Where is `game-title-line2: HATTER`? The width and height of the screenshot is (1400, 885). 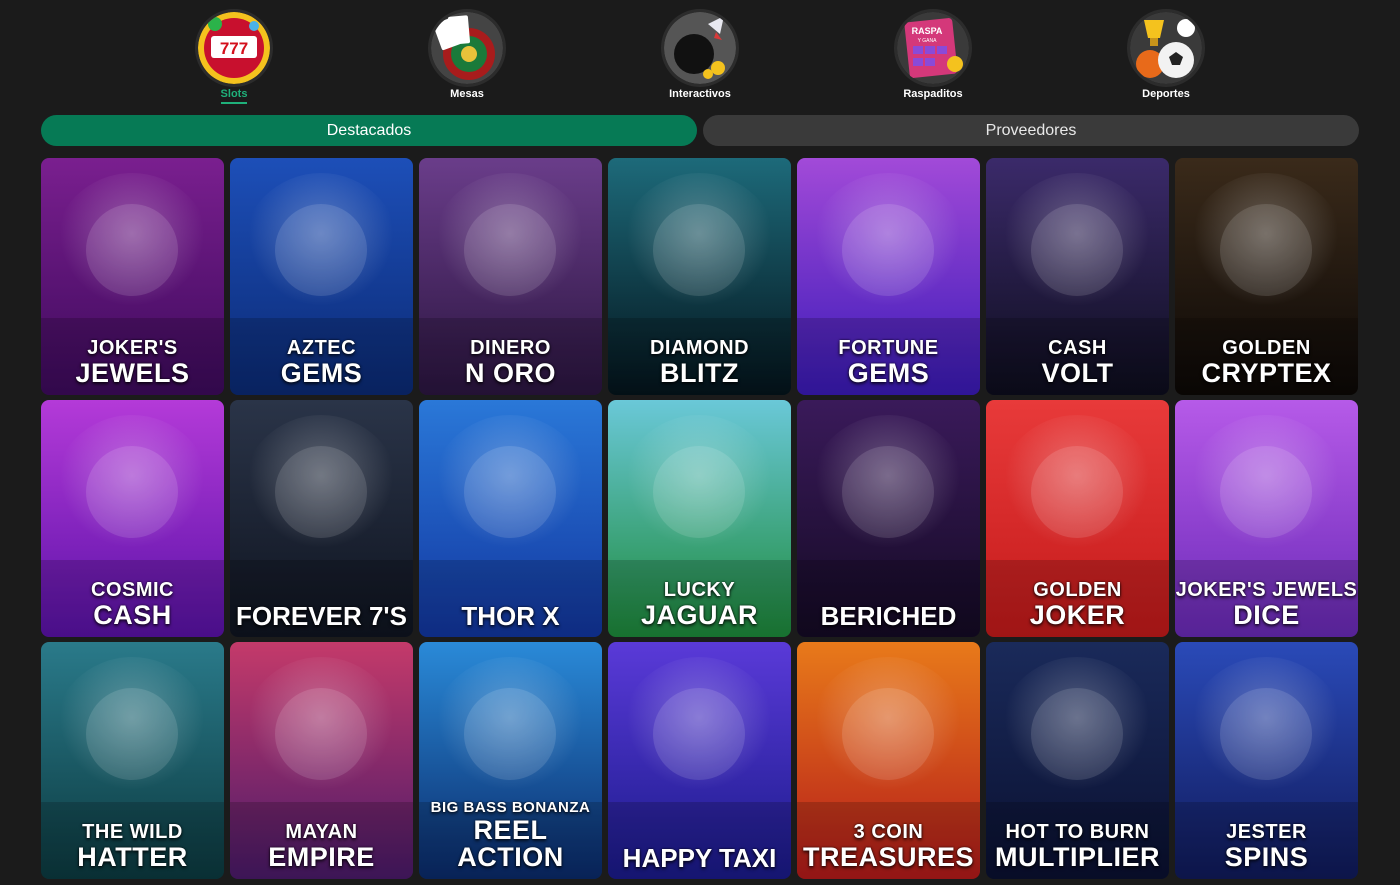 game-title-line2: HATTER is located at coordinates (132, 857).